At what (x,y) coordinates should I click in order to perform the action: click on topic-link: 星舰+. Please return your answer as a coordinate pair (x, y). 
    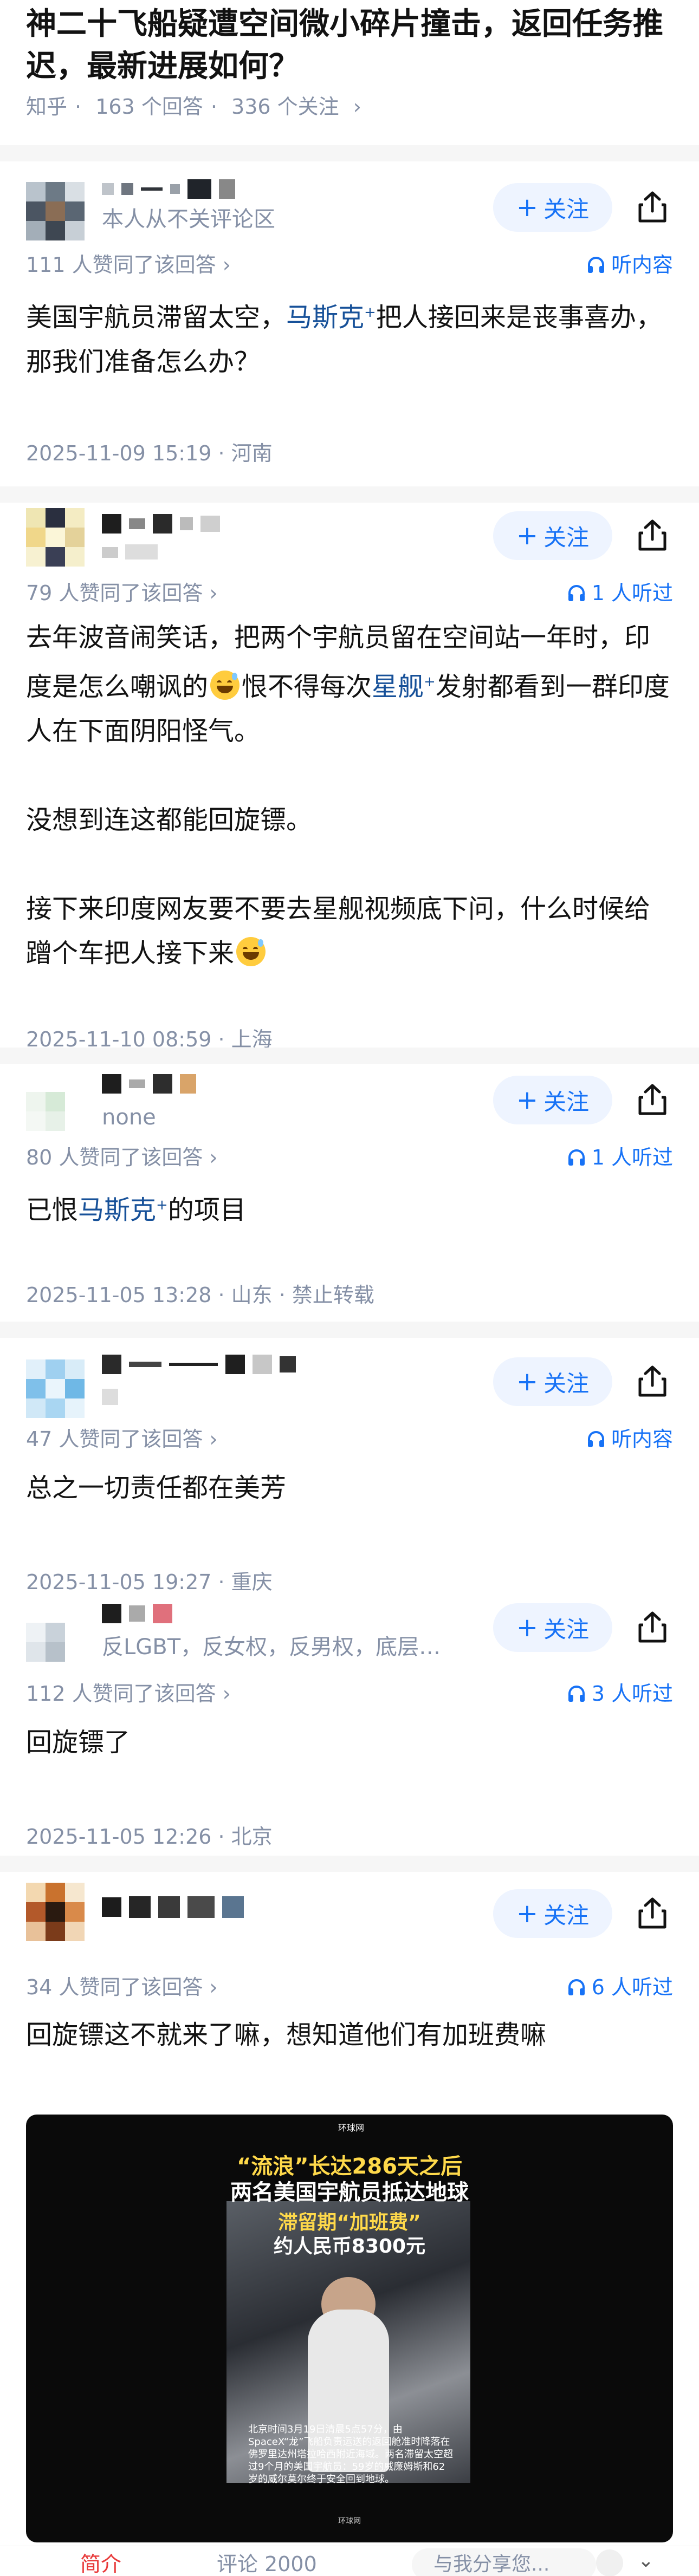
    Looking at the image, I should click on (404, 687).